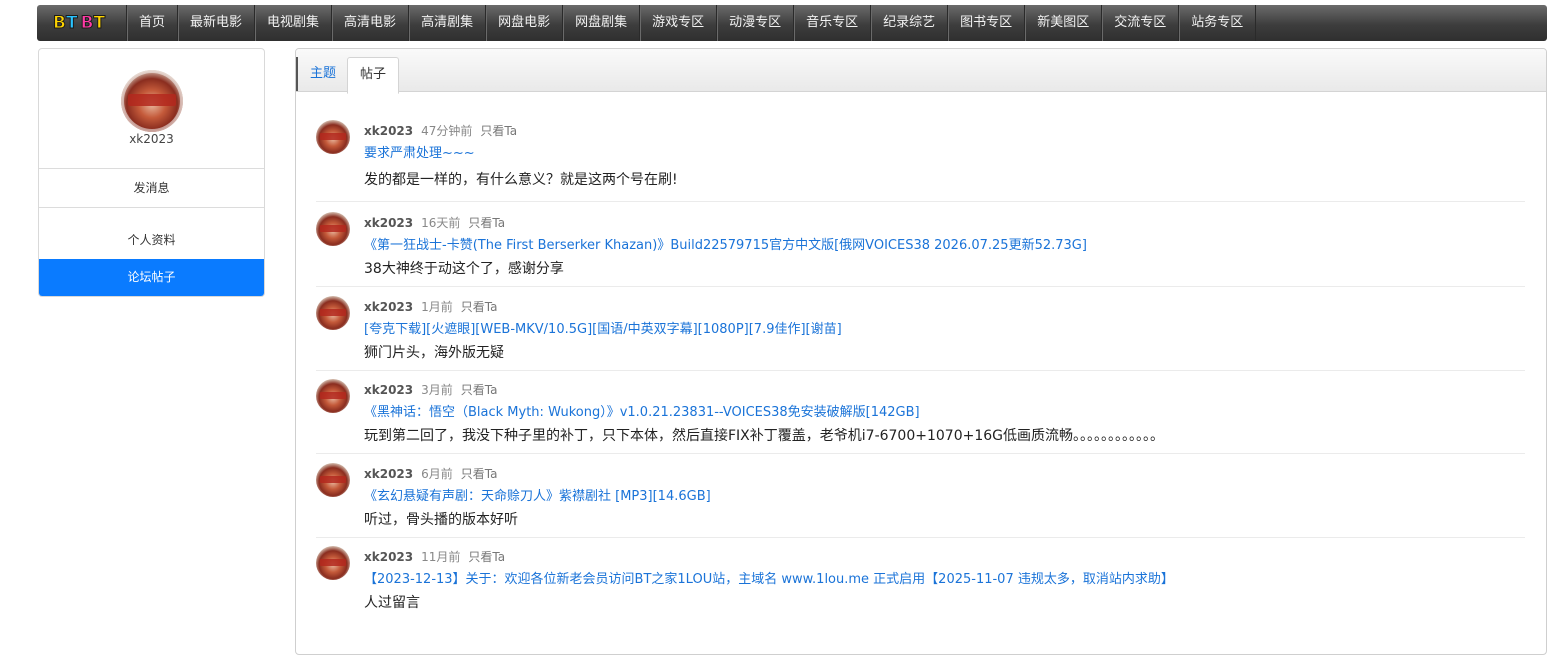 The height and width of the screenshot is (672, 1568). What do you see at coordinates (419, 151) in the screenshot?
I see `post-thread-link: 要求严肃处理~~~` at bounding box center [419, 151].